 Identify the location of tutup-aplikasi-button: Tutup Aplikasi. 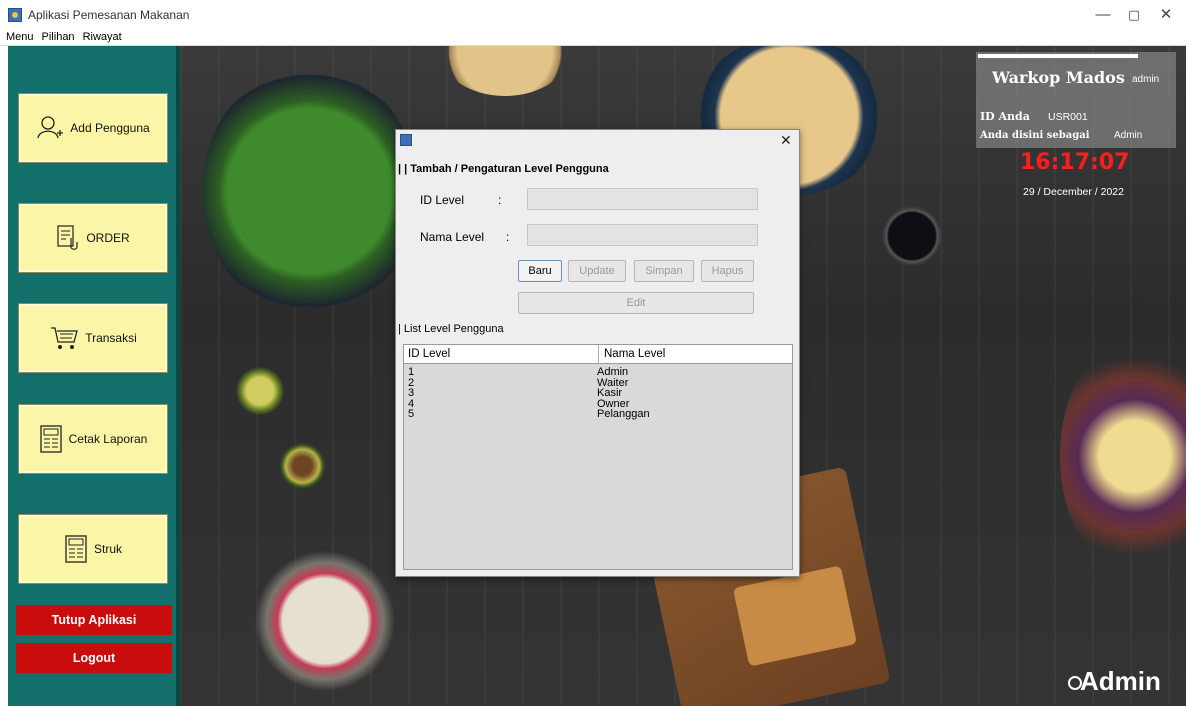
(94, 620).